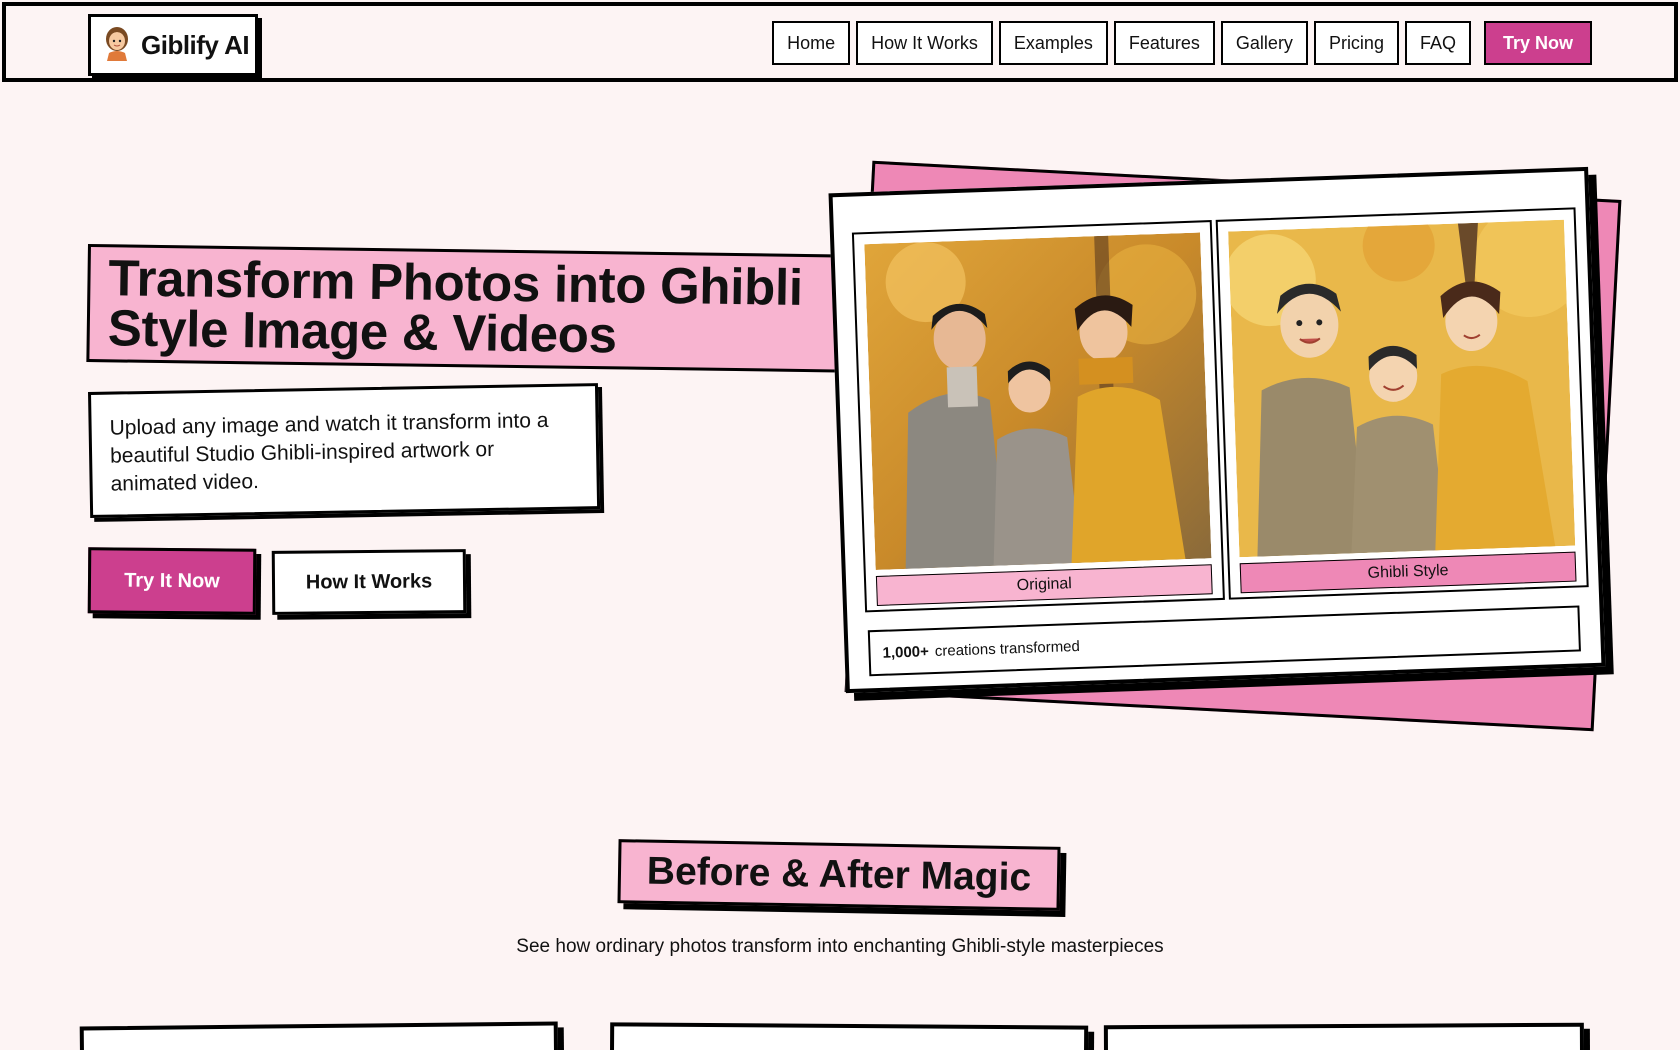 The height and width of the screenshot is (1050, 1680). What do you see at coordinates (195, 44) in the screenshot?
I see `brand-name: Giblify AI` at bounding box center [195, 44].